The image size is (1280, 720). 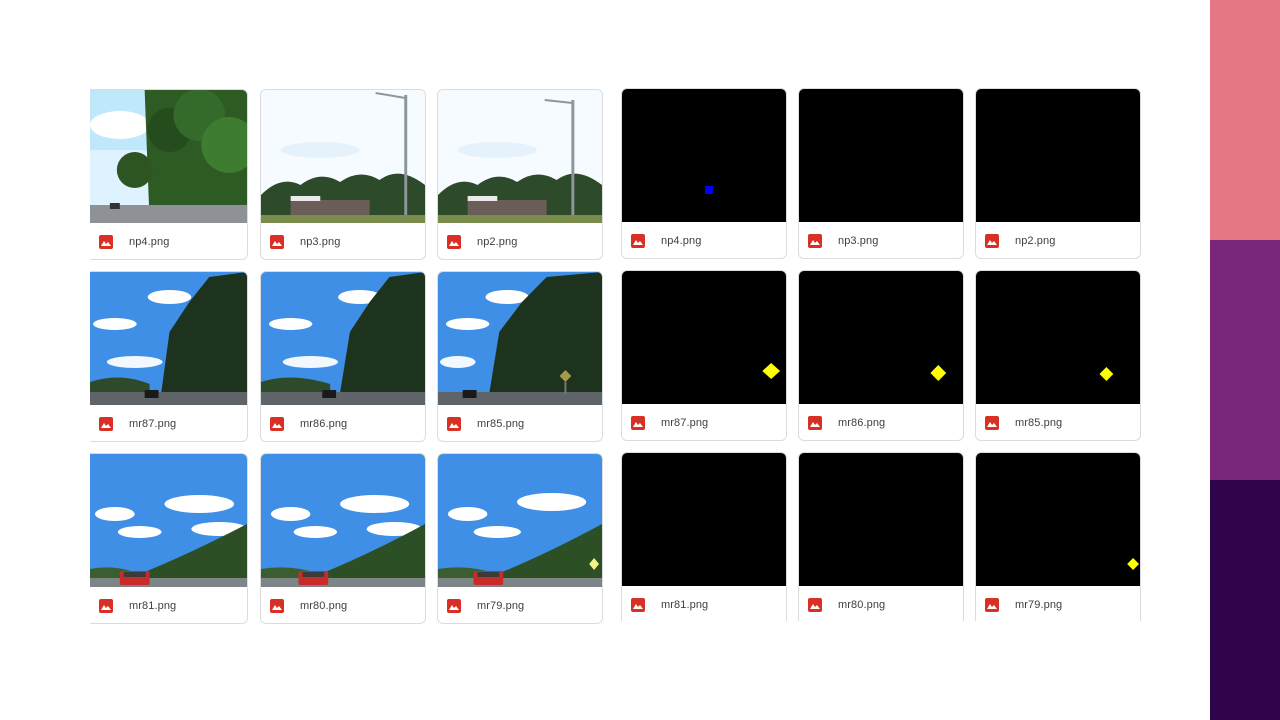 I want to click on accent-stripe-dark-purple, so click(x=1245, y=600).